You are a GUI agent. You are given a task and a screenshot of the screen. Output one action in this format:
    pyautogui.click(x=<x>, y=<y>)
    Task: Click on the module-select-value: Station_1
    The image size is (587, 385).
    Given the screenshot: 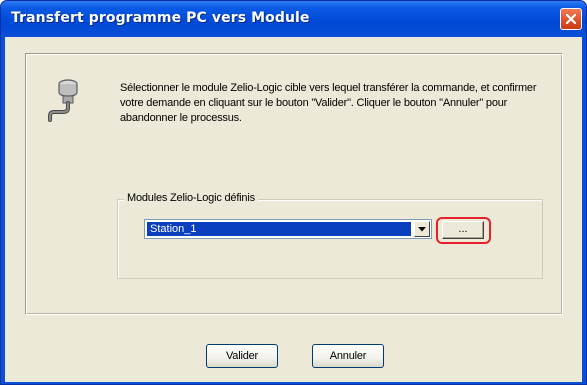 What is the action you would take?
    pyautogui.click(x=279, y=229)
    